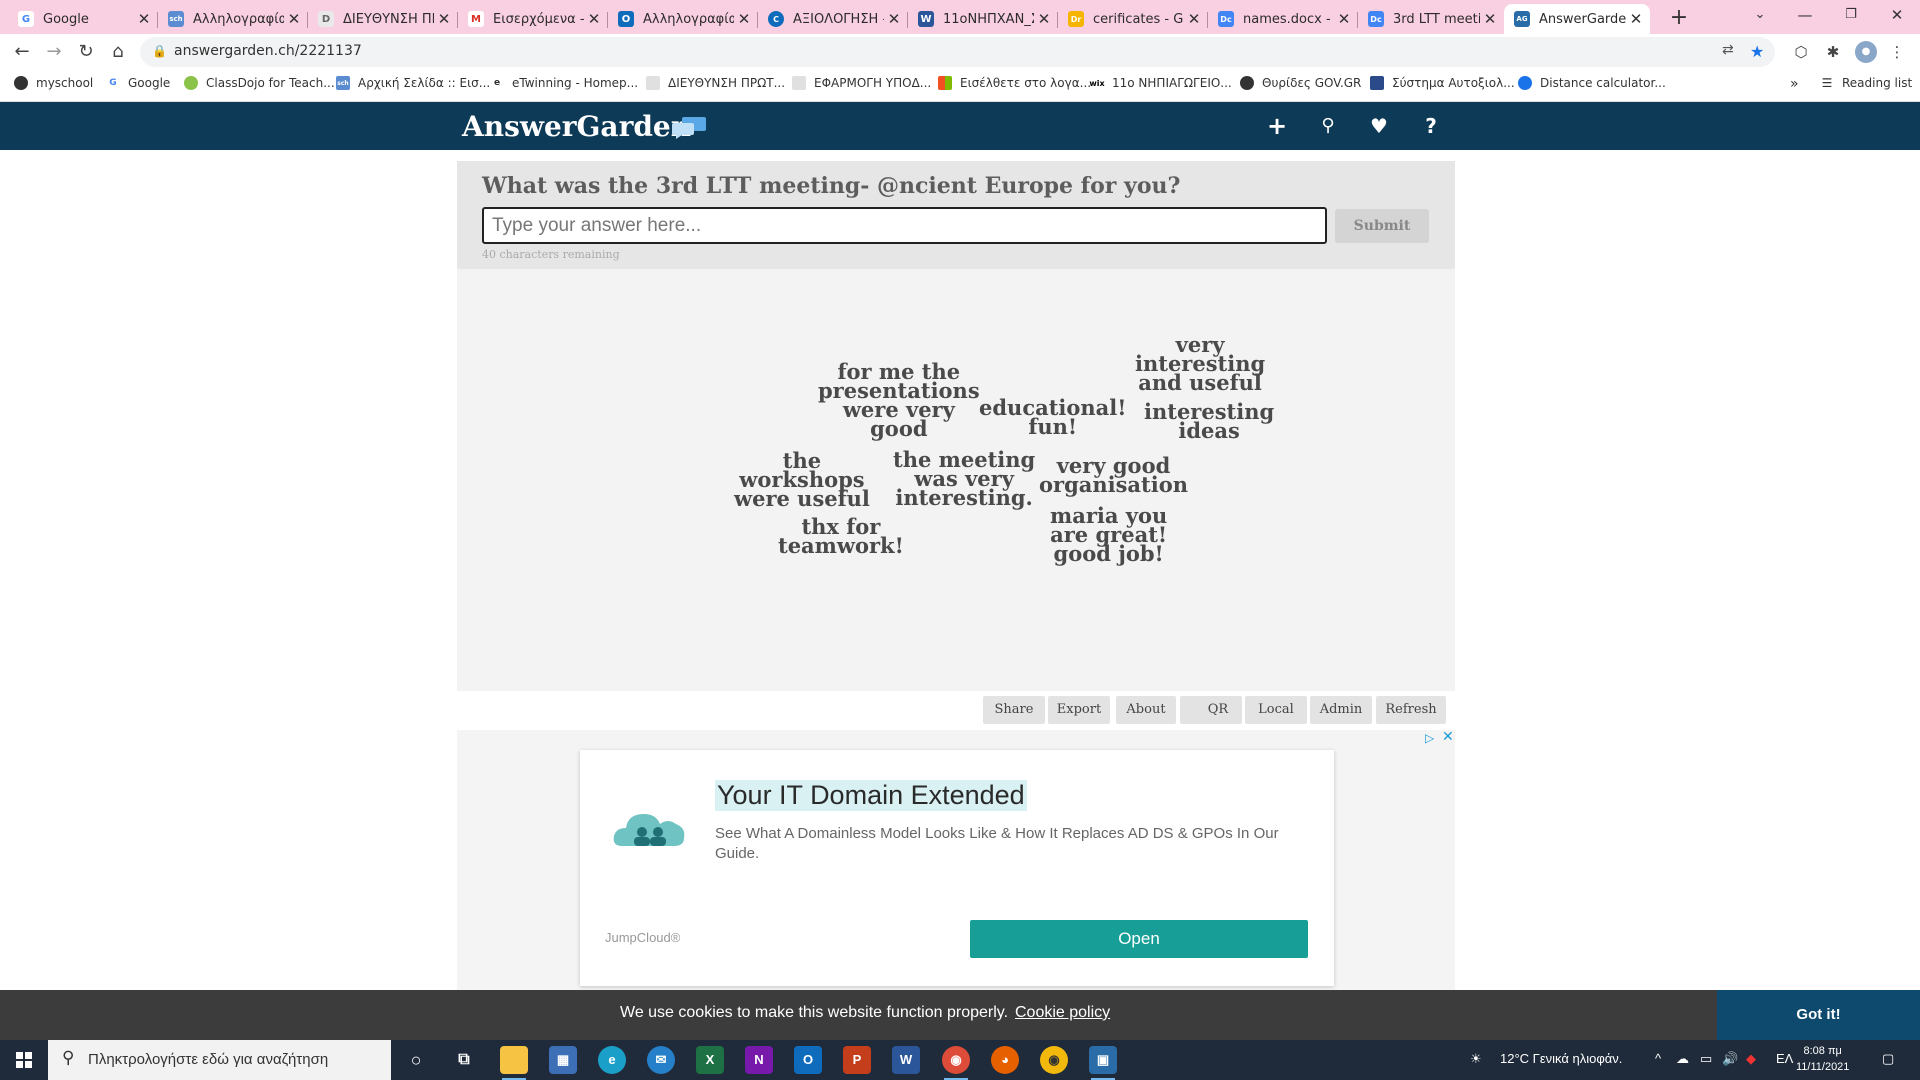 The width and height of the screenshot is (1920, 1080). Describe the element at coordinates (710, 1060) in the screenshot. I see `excel-icon: X` at that location.